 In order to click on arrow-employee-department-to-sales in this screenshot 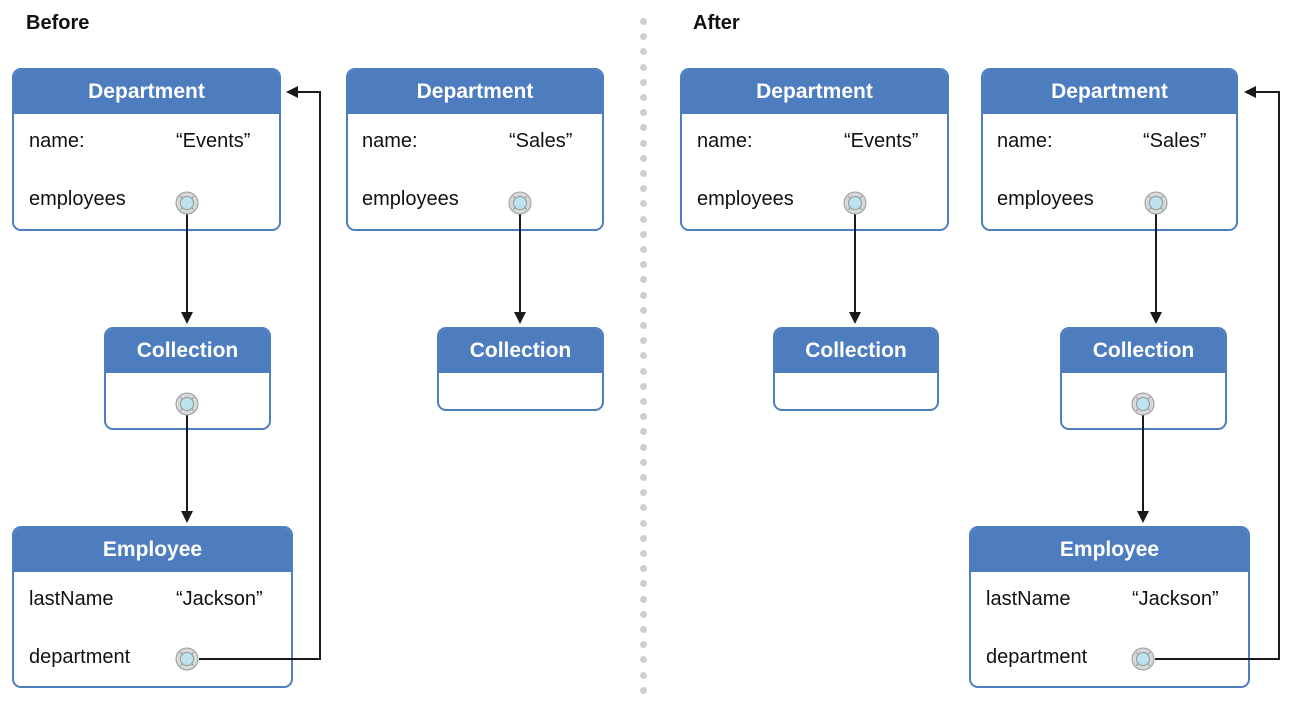, I will do `click(1217, 373)`.